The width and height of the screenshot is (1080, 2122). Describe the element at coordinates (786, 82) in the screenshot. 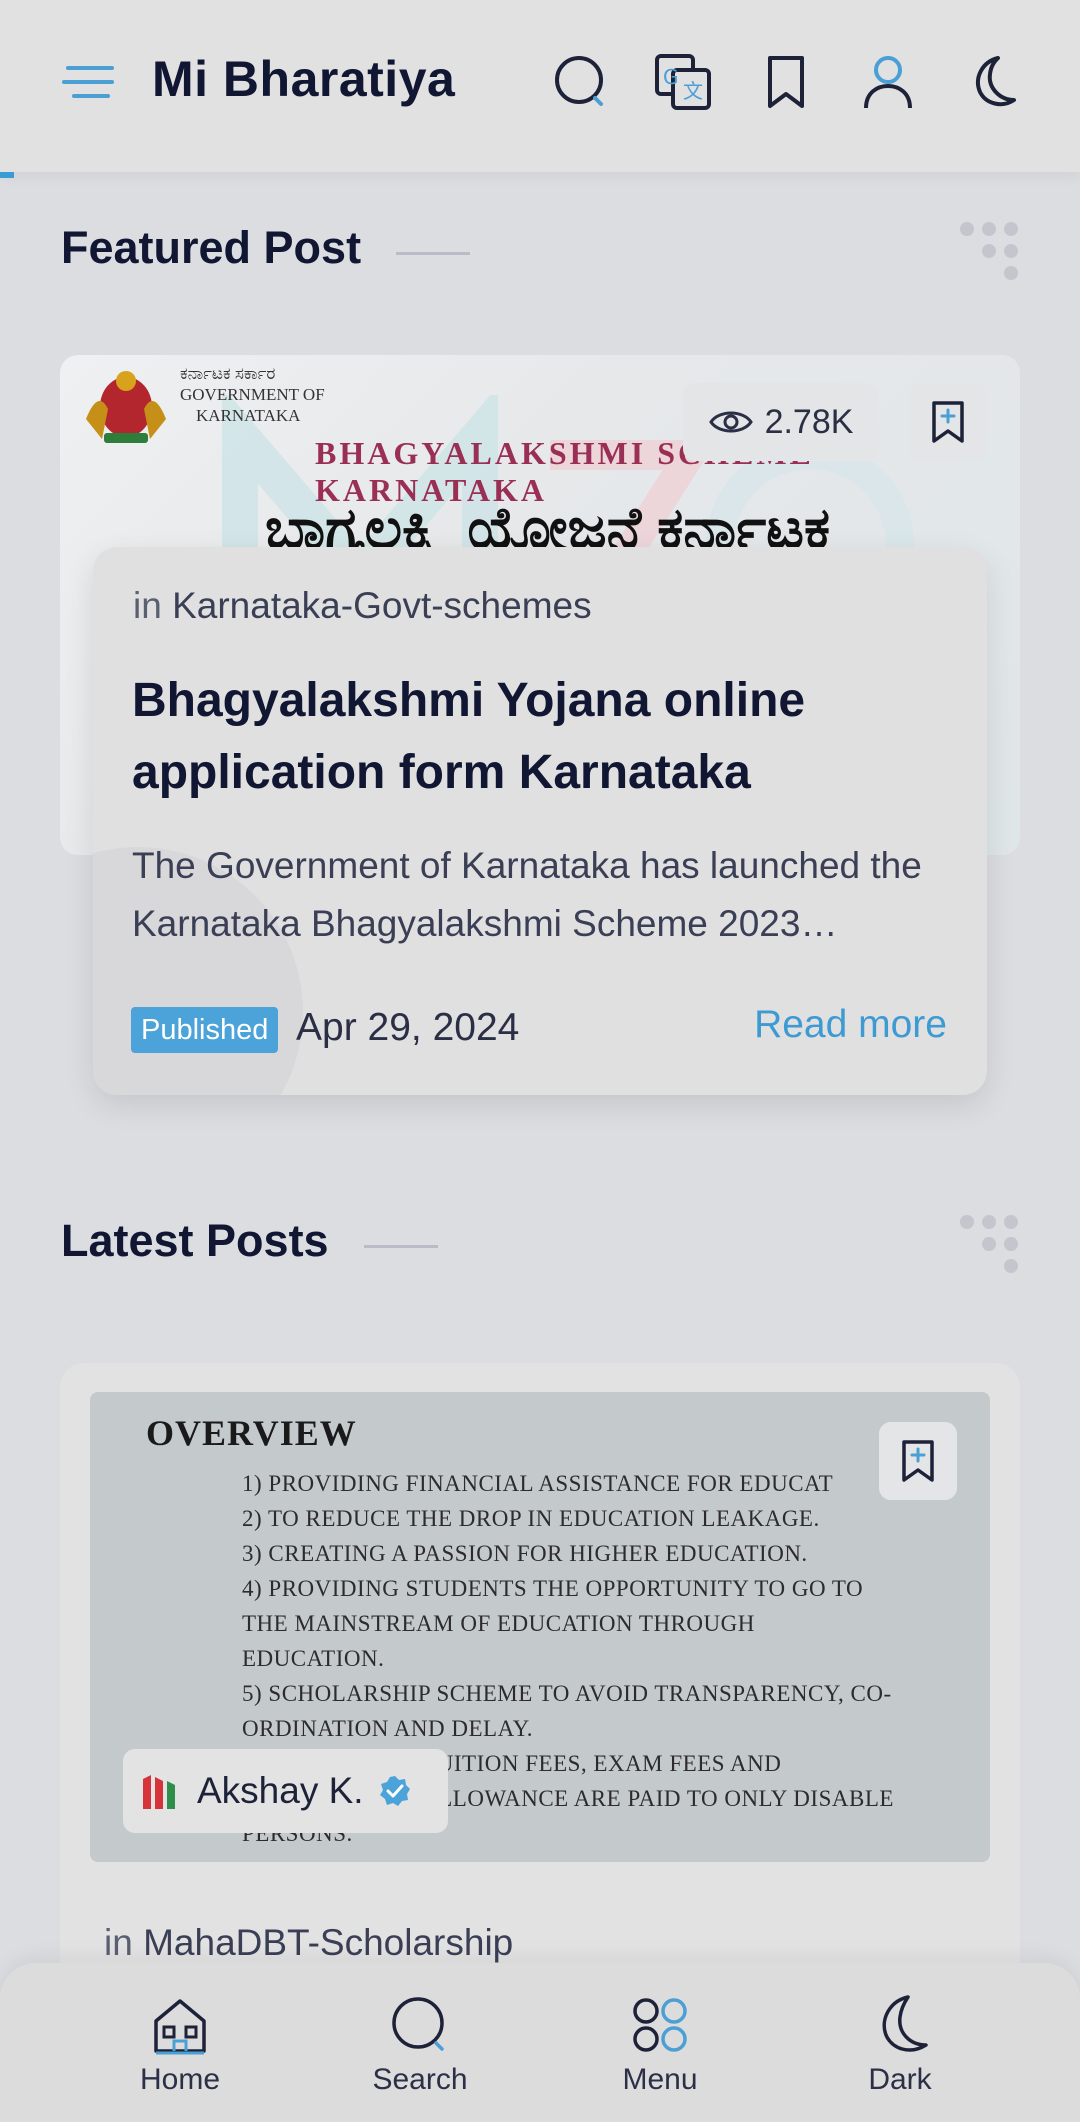

I see `bookmark-icon` at that location.